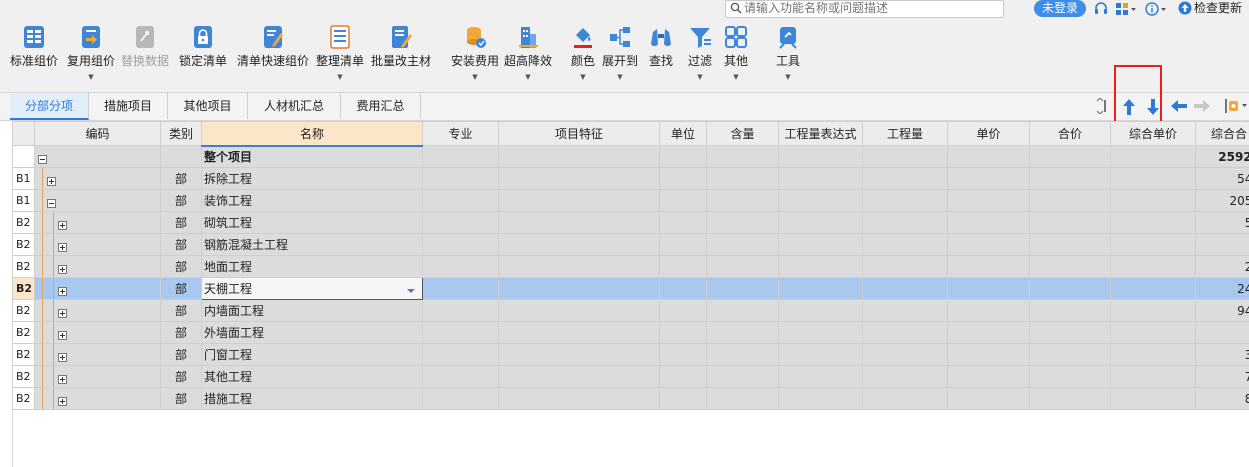 The image size is (1249, 467). I want to click on column-resize-icon, so click(1101, 107).